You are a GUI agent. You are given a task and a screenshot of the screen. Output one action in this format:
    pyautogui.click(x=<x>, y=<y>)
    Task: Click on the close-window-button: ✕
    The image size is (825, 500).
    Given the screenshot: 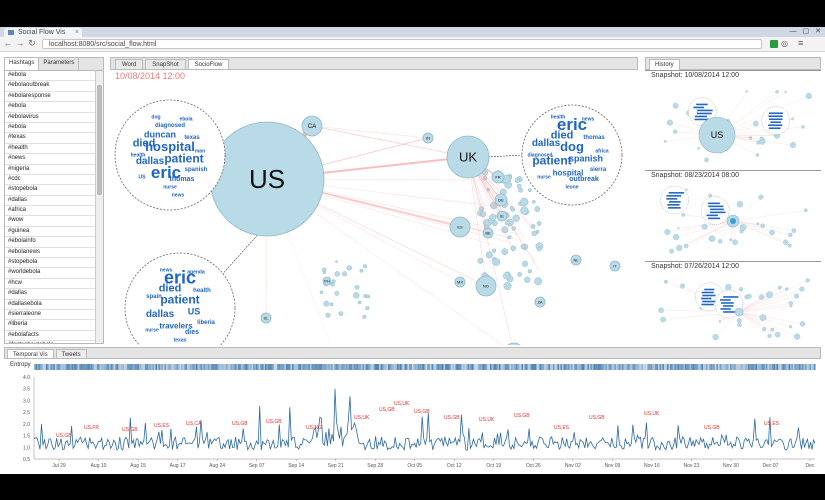 What is the action you would take?
    pyautogui.click(x=818, y=32)
    